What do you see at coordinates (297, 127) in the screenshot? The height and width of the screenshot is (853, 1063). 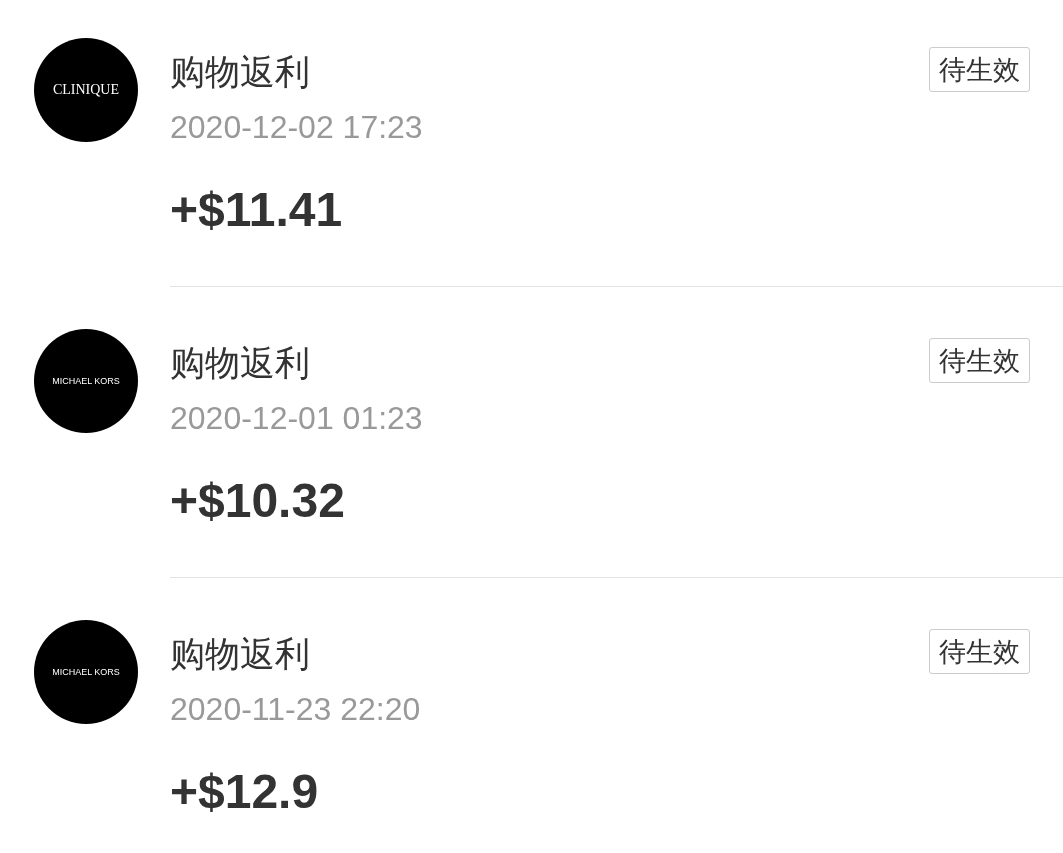 I see `record-time: 2020-12-02 17:23` at bounding box center [297, 127].